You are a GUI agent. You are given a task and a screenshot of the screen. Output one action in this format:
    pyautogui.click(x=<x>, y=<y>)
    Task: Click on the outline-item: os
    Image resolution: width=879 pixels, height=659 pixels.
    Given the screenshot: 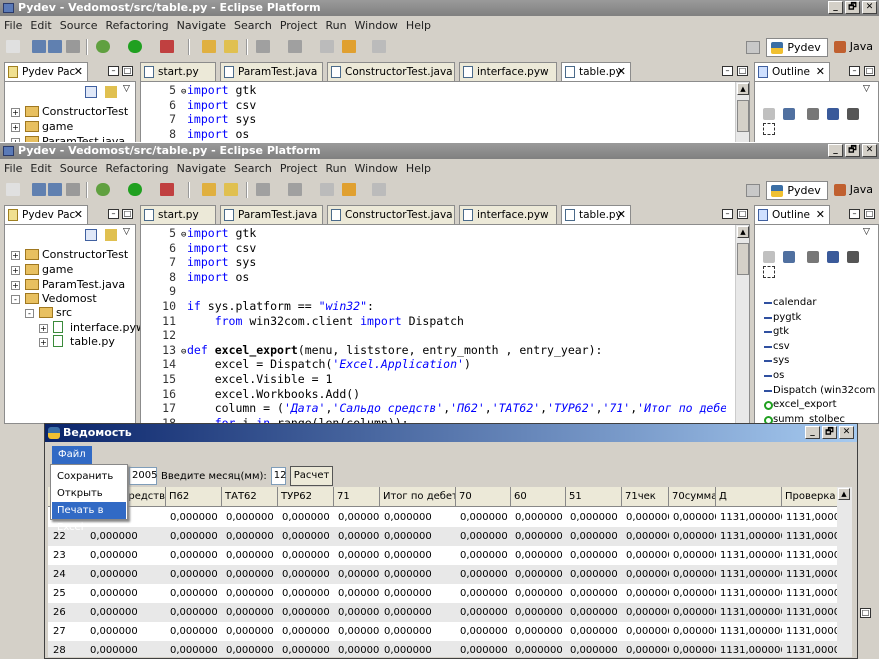 What is the action you would take?
    pyautogui.click(x=774, y=376)
    